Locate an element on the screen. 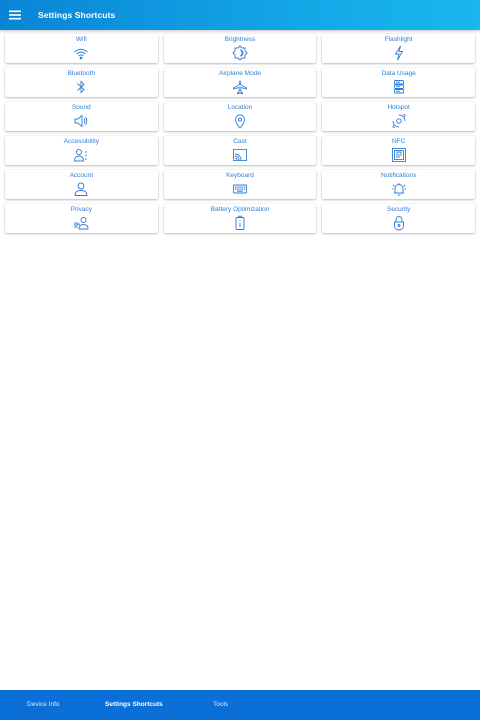  tile-airplane-mode: Airplane Mode is located at coordinates (240, 82).